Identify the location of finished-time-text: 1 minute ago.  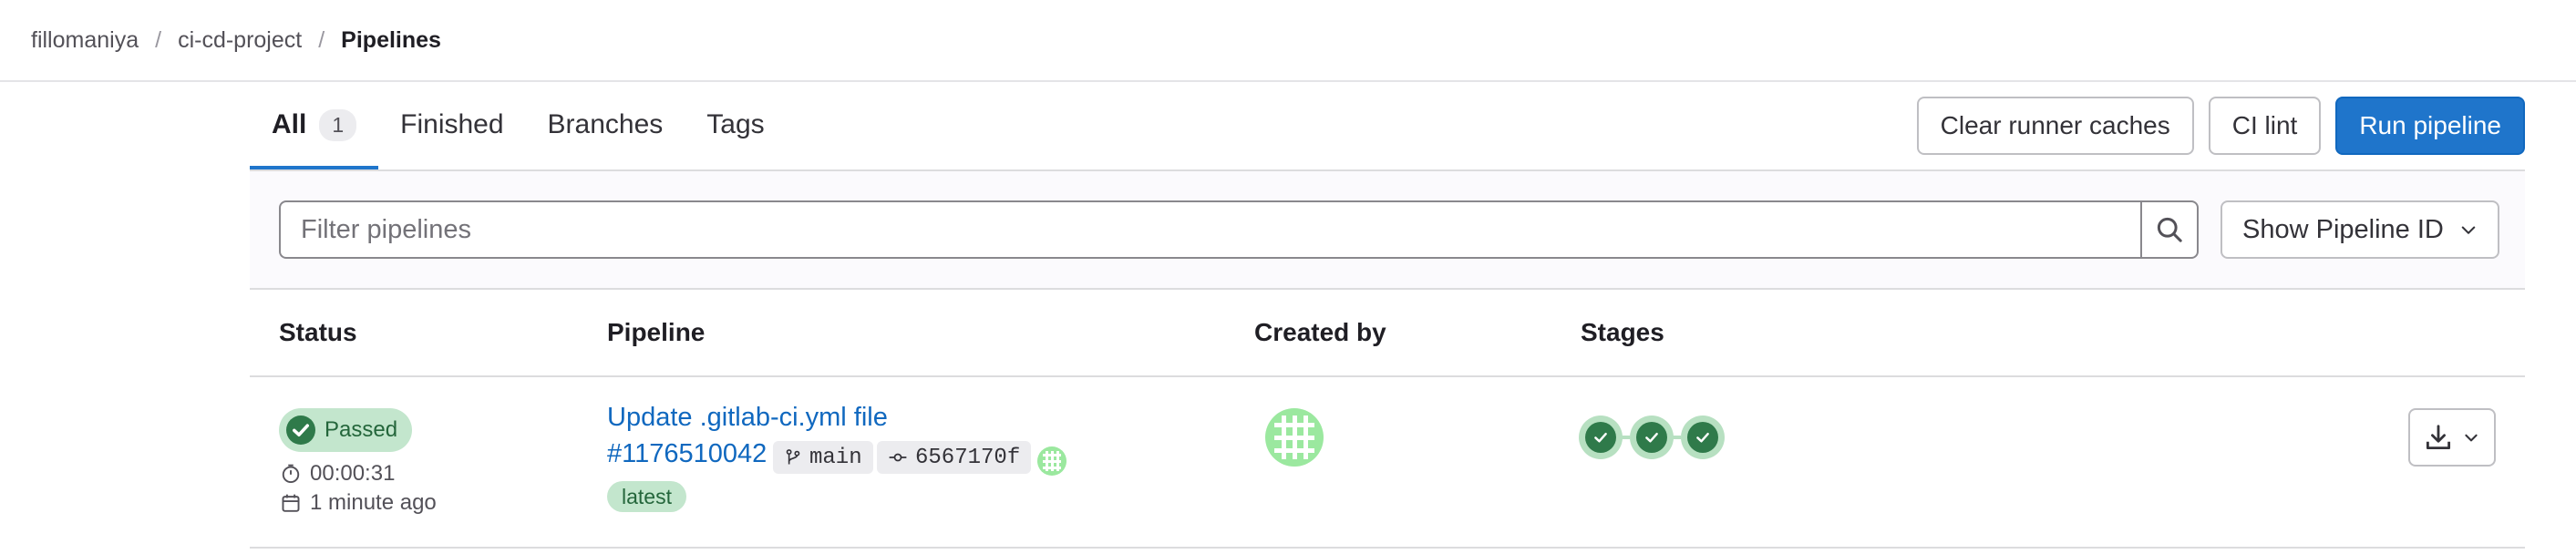
(373, 502).